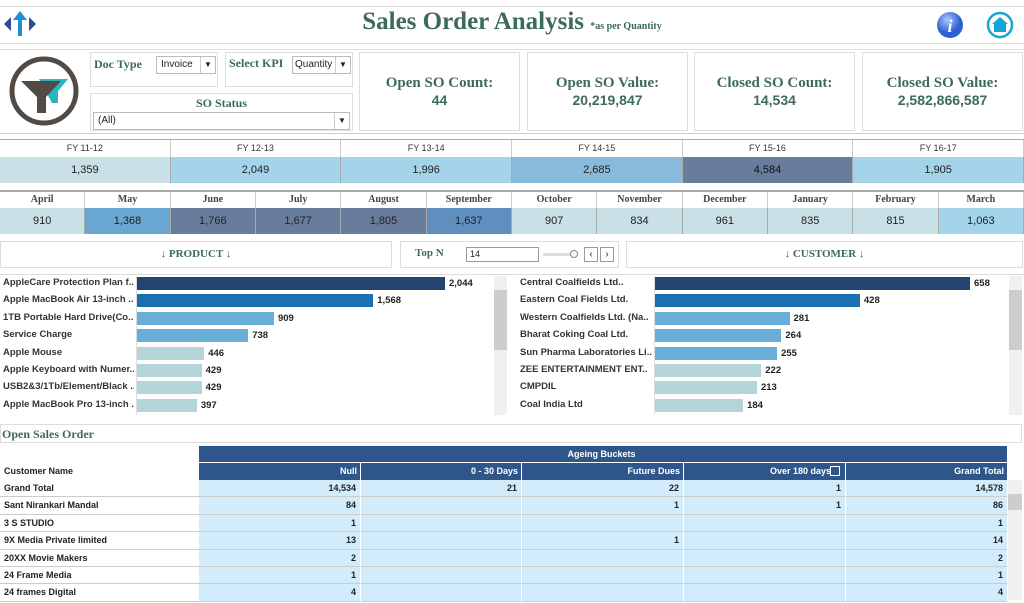 The image size is (1024, 603). I want to click on table-cell: 13, so click(280, 541).